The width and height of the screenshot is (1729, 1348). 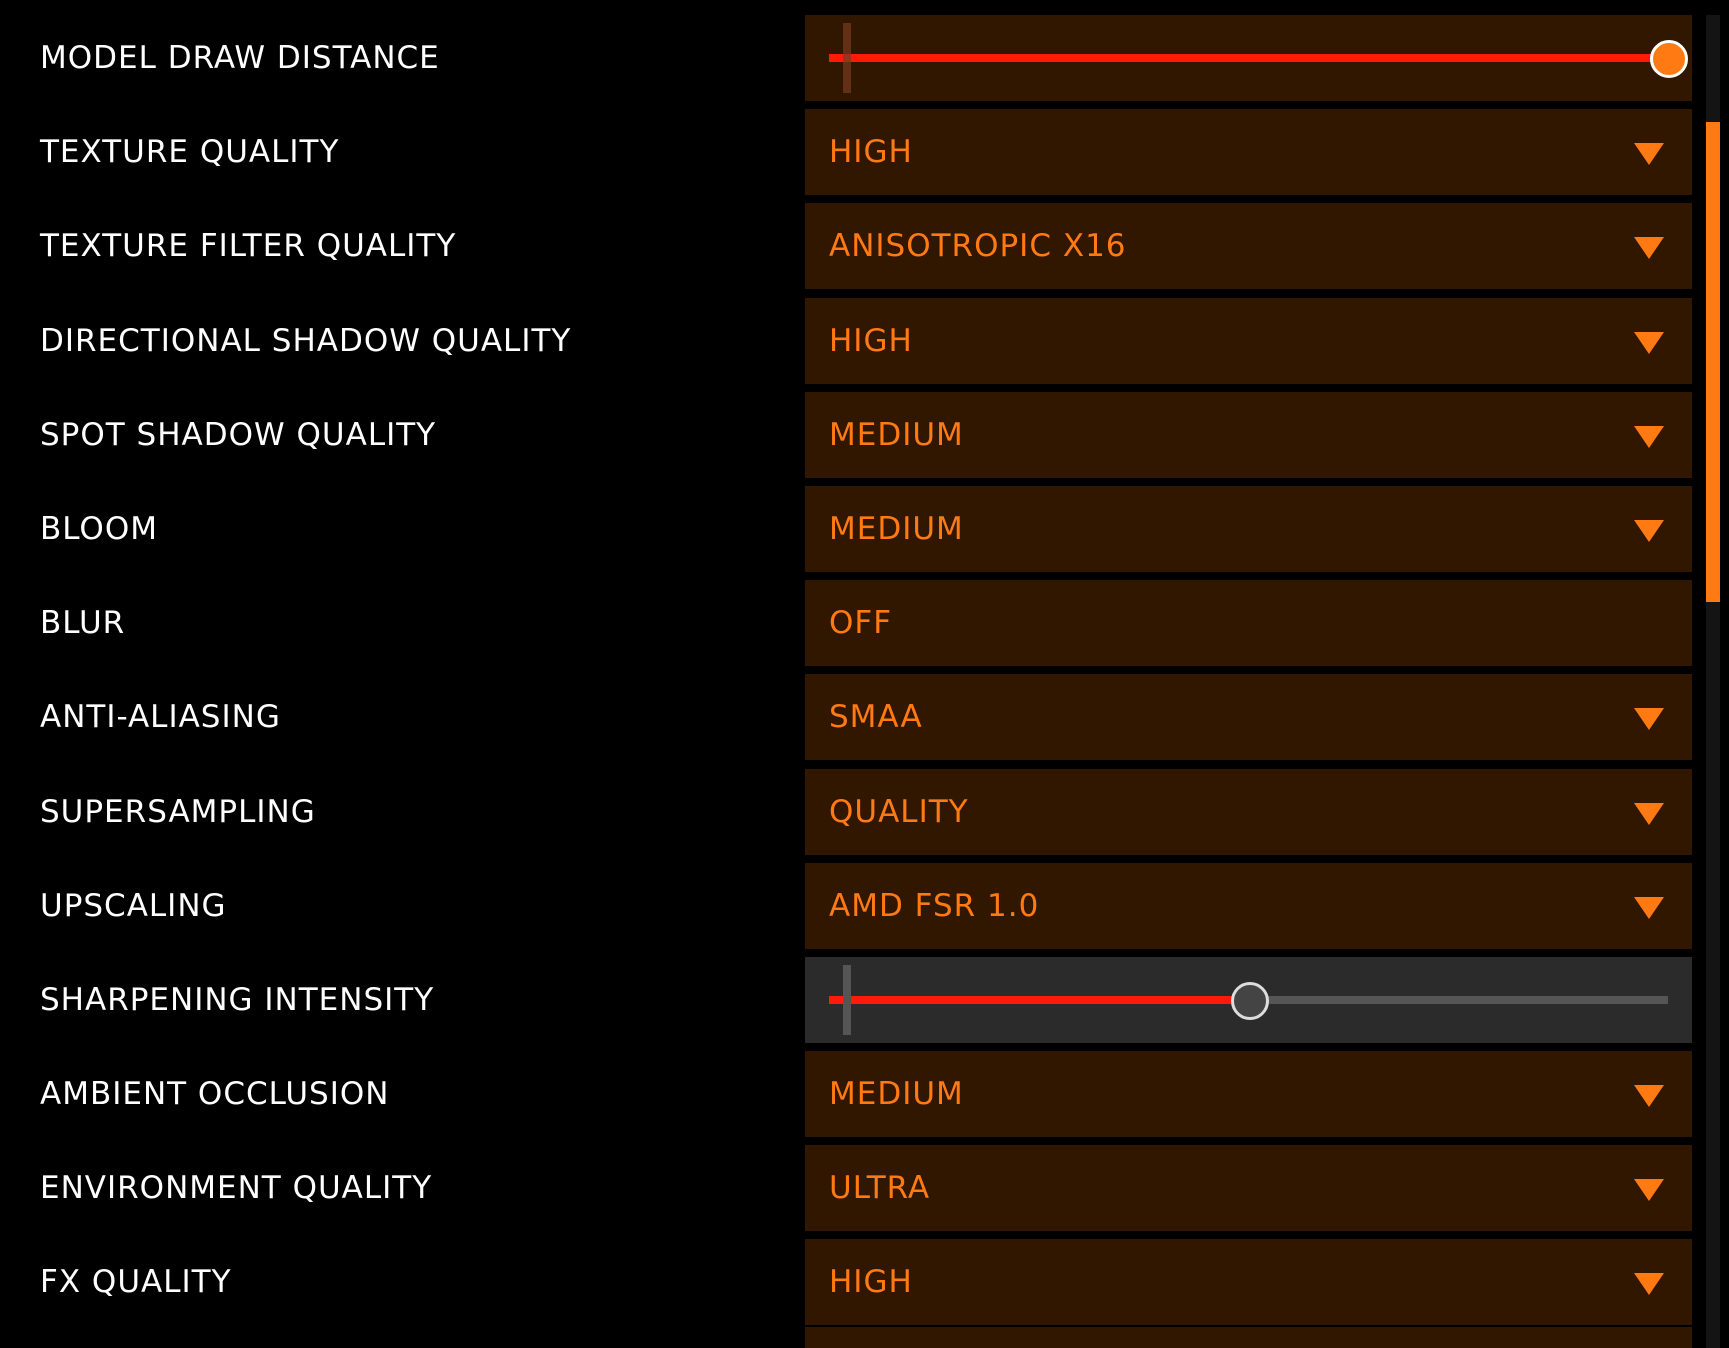 What do you see at coordinates (899, 811) in the screenshot?
I see `dropdown-value: QUALITY` at bounding box center [899, 811].